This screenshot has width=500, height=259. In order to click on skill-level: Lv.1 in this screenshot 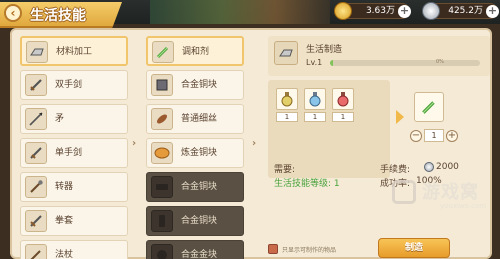, I will do `click(314, 62)`.